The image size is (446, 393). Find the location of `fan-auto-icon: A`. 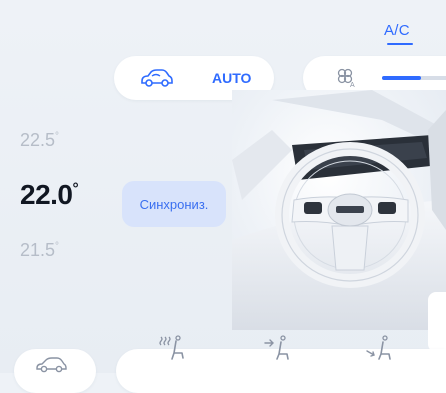

fan-auto-icon: A is located at coordinates (346, 78).